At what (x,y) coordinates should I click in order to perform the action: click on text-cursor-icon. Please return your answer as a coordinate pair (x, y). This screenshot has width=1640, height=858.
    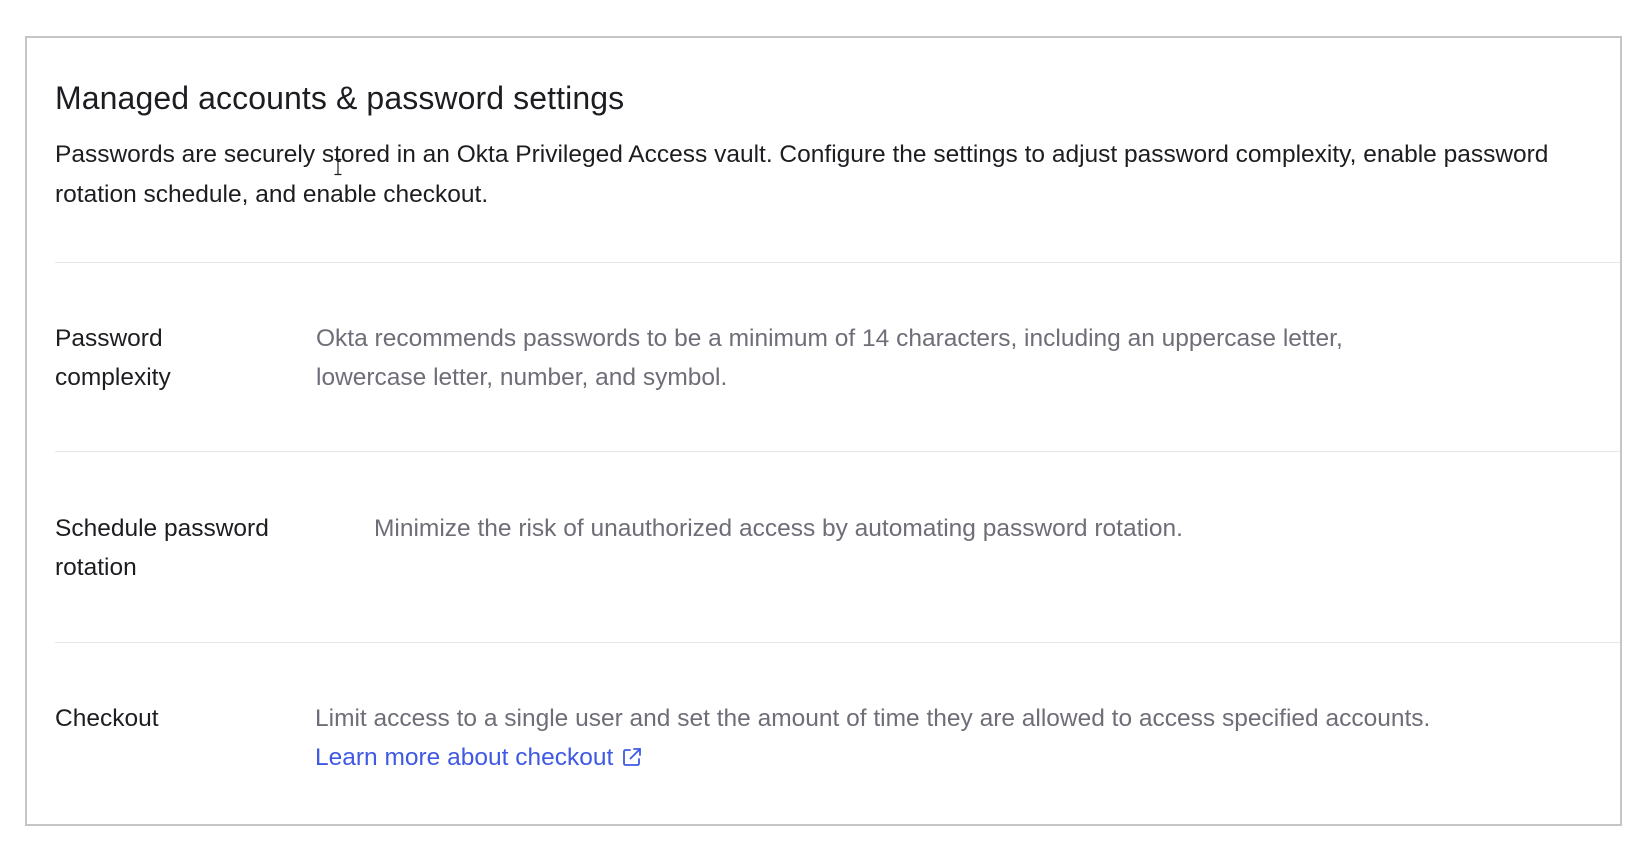
    Looking at the image, I should click on (338, 167).